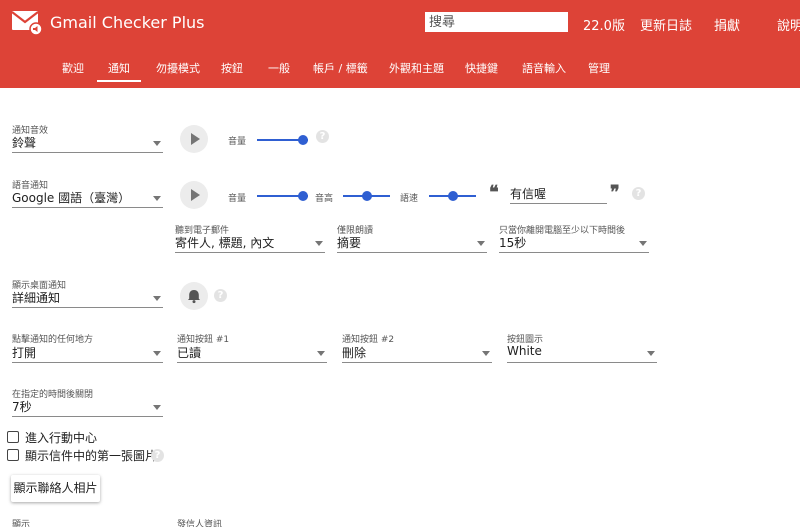  What do you see at coordinates (409, 199) in the screenshot?
I see `voice-rate-label: 語速` at bounding box center [409, 199].